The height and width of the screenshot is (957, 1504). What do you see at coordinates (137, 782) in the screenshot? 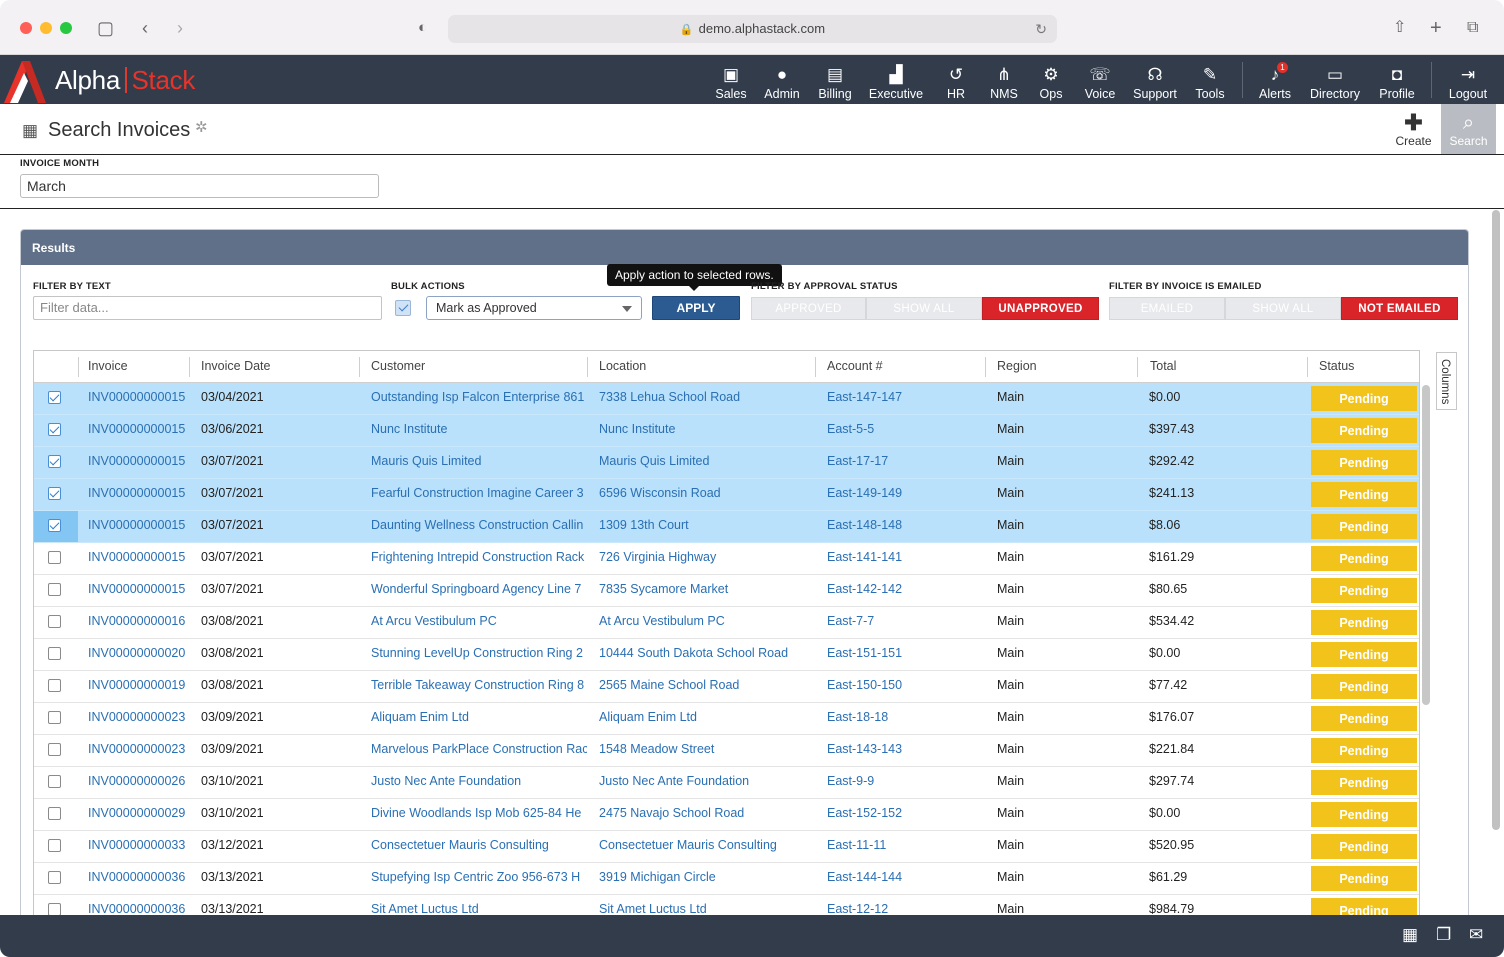
I see `invoice-link: INV00000000026` at bounding box center [137, 782].